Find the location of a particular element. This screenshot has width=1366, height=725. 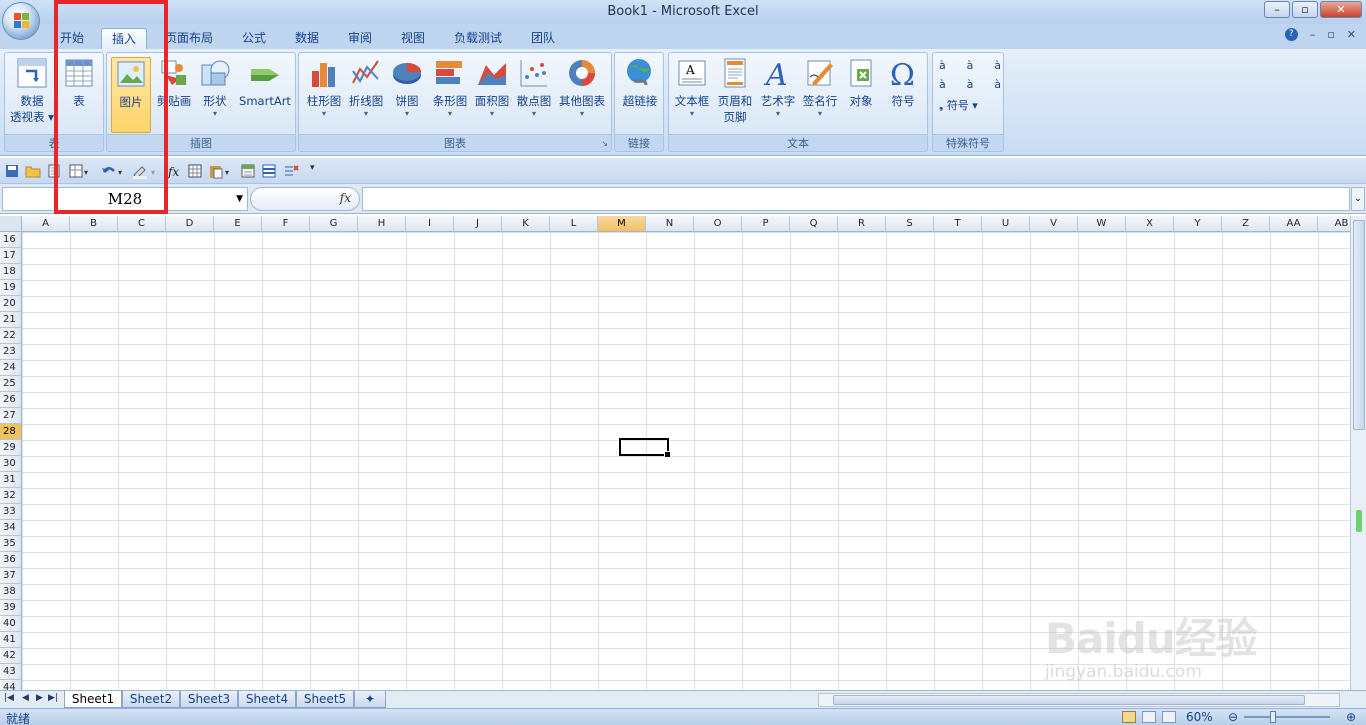

hyperlink-button: 超链接 is located at coordinates (640, 83).